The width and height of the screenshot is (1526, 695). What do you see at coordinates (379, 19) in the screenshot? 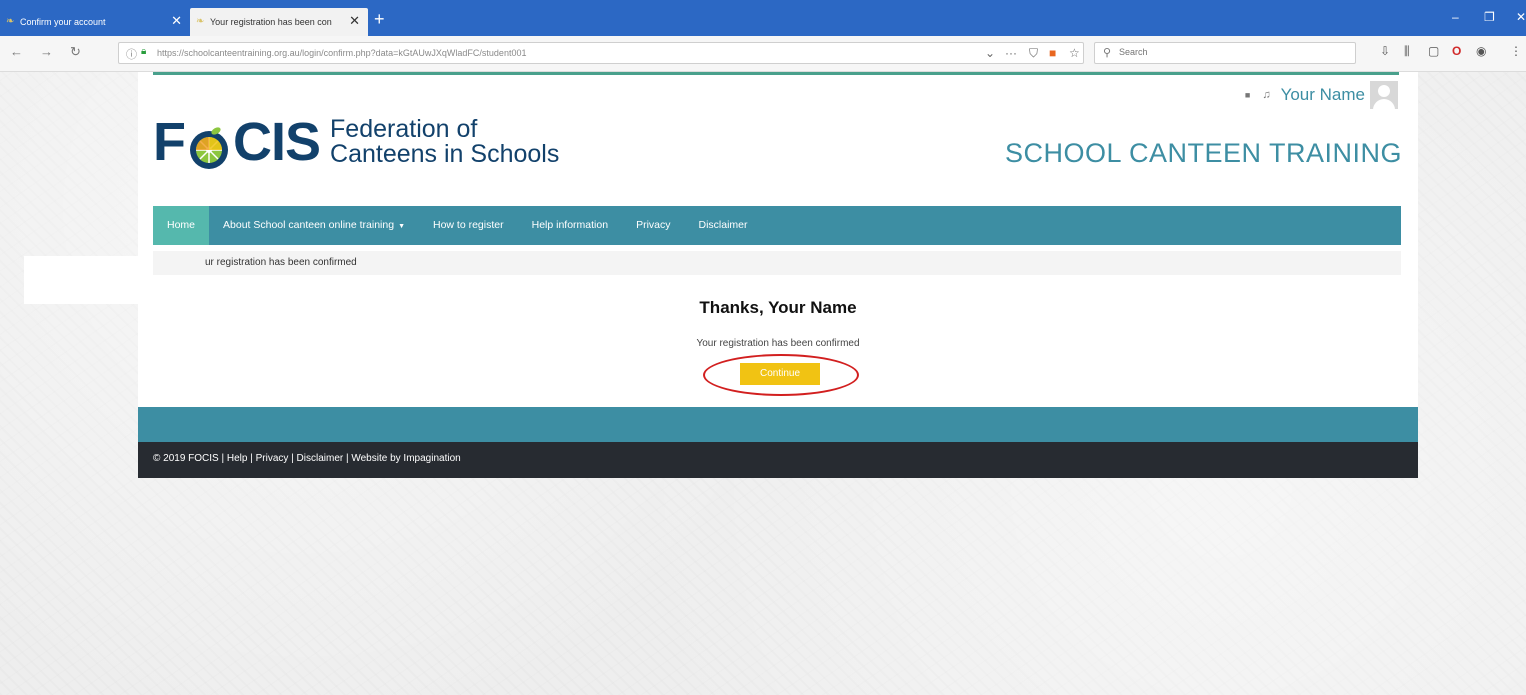
I see `new-tab-button: +` at bounding box center [379, 19].